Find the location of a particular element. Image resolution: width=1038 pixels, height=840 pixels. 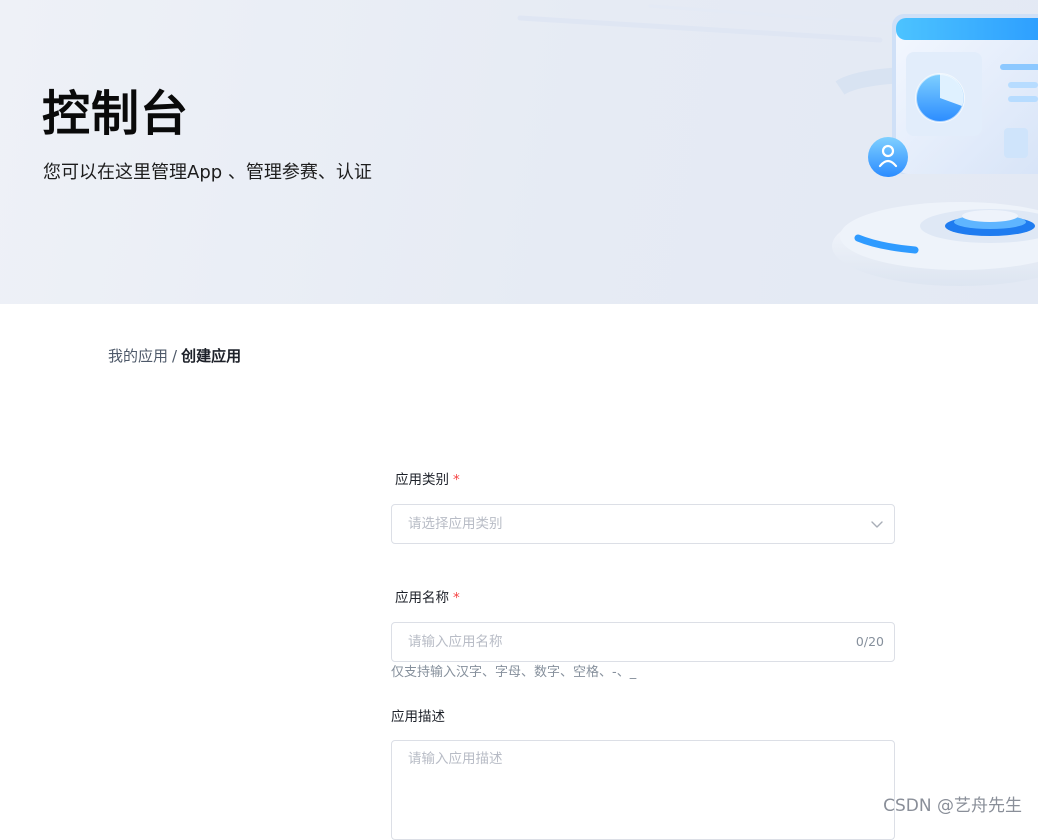

app-description-textarea: 请输入应用描述 is located at coordinates (643, 790).